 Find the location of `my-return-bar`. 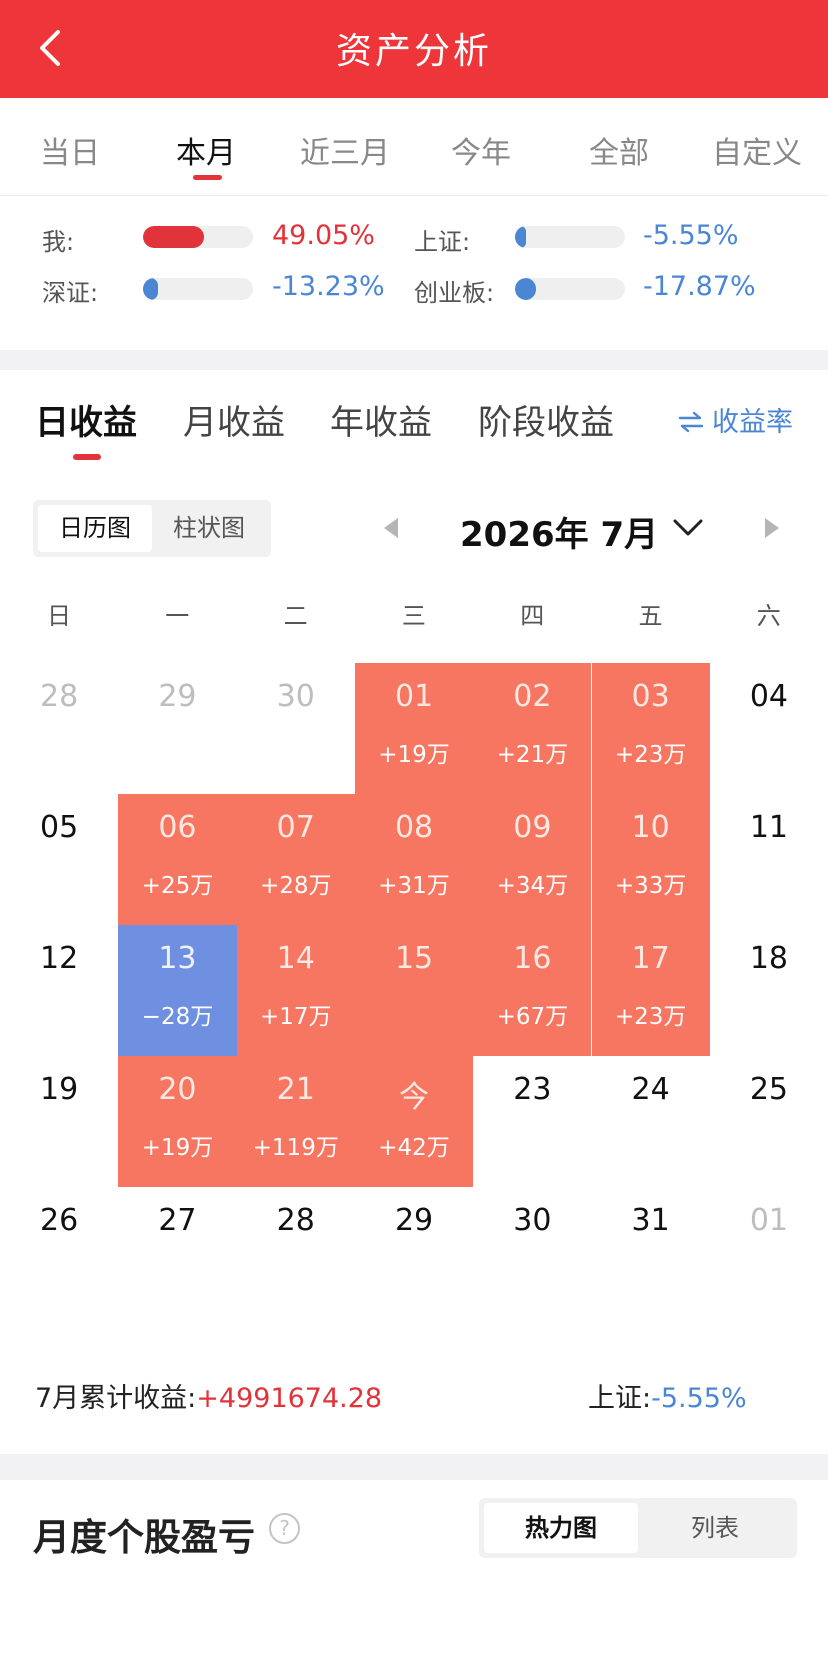

my-return-bar is located at coordinates (198, 237).